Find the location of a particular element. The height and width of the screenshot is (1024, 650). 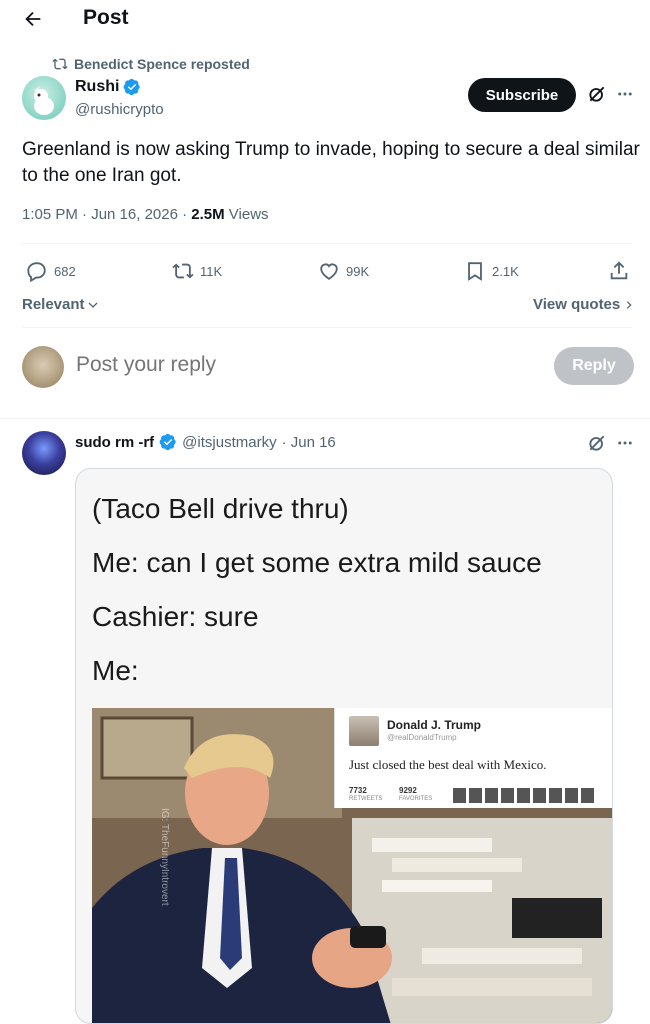

views-label: Views is located at coordinates (246, 214).